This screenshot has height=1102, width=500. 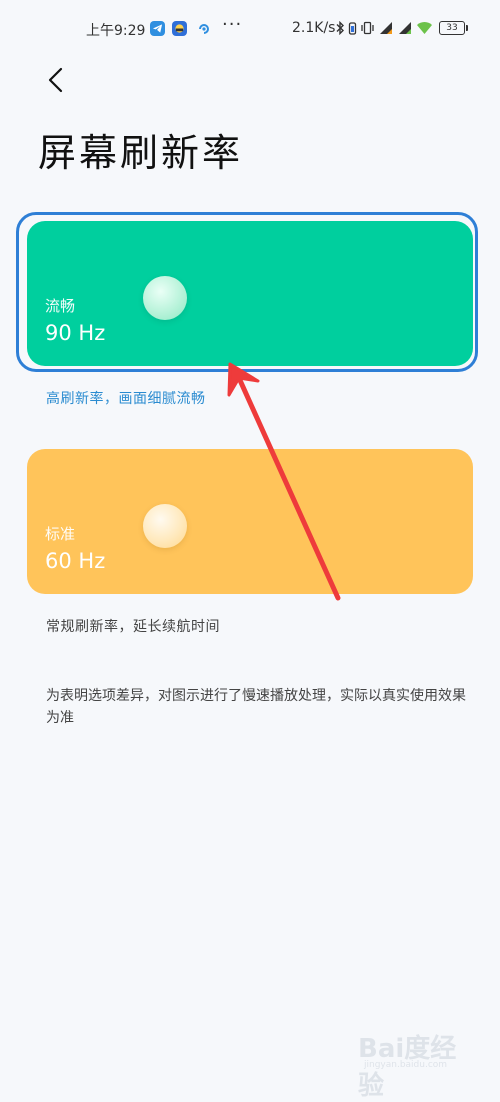 I want to click on status-icons: 33, so click(x=402, y=28).